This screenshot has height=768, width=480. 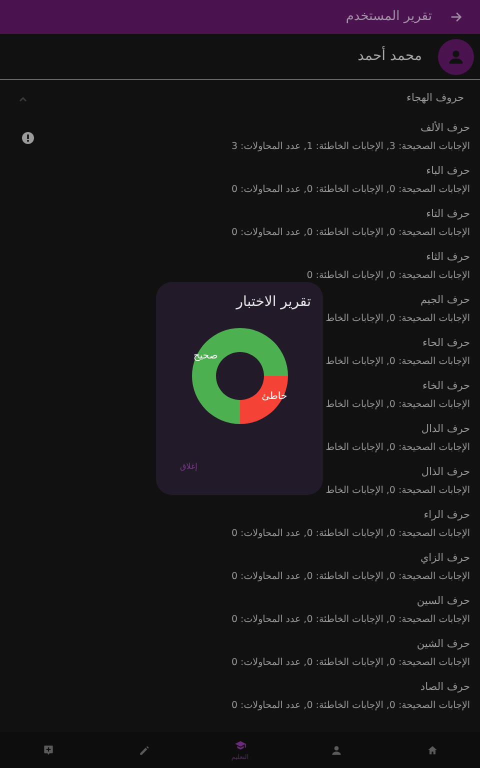 I want to click on letter-title: حرف الحاء, so click(x=445, y=343).